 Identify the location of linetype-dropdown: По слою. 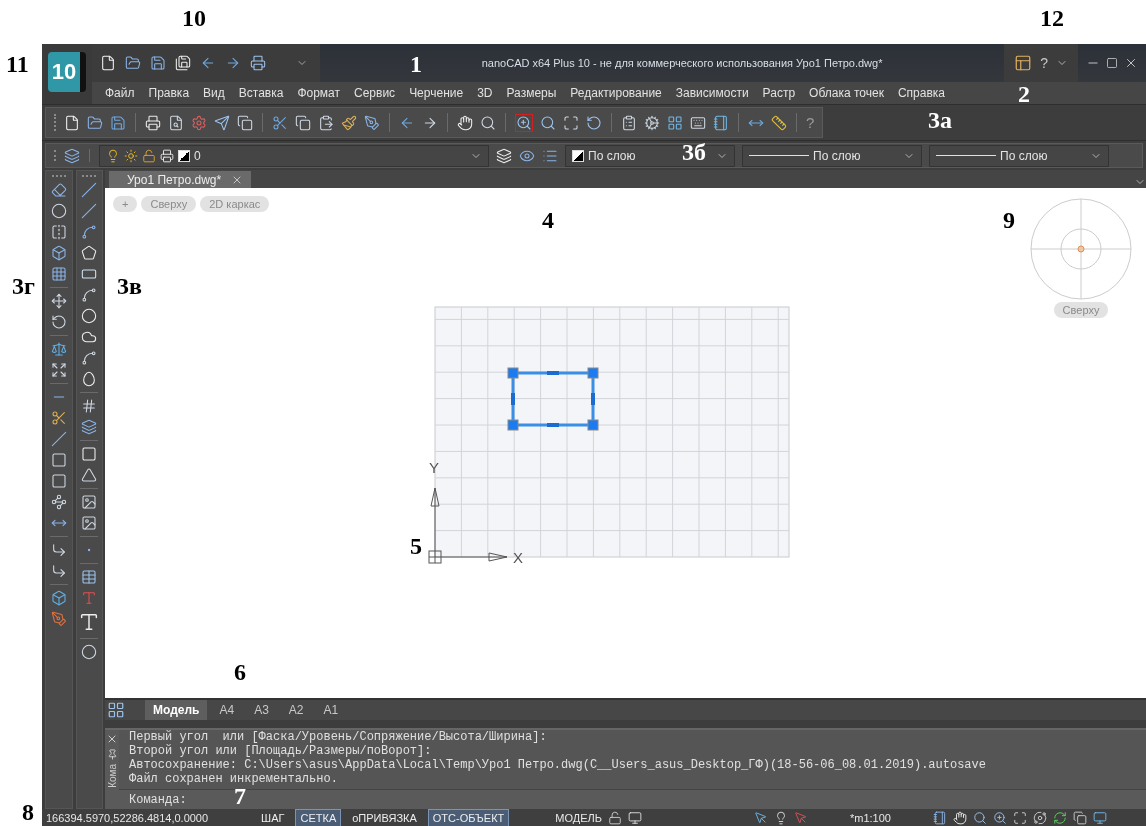
(832, 155).